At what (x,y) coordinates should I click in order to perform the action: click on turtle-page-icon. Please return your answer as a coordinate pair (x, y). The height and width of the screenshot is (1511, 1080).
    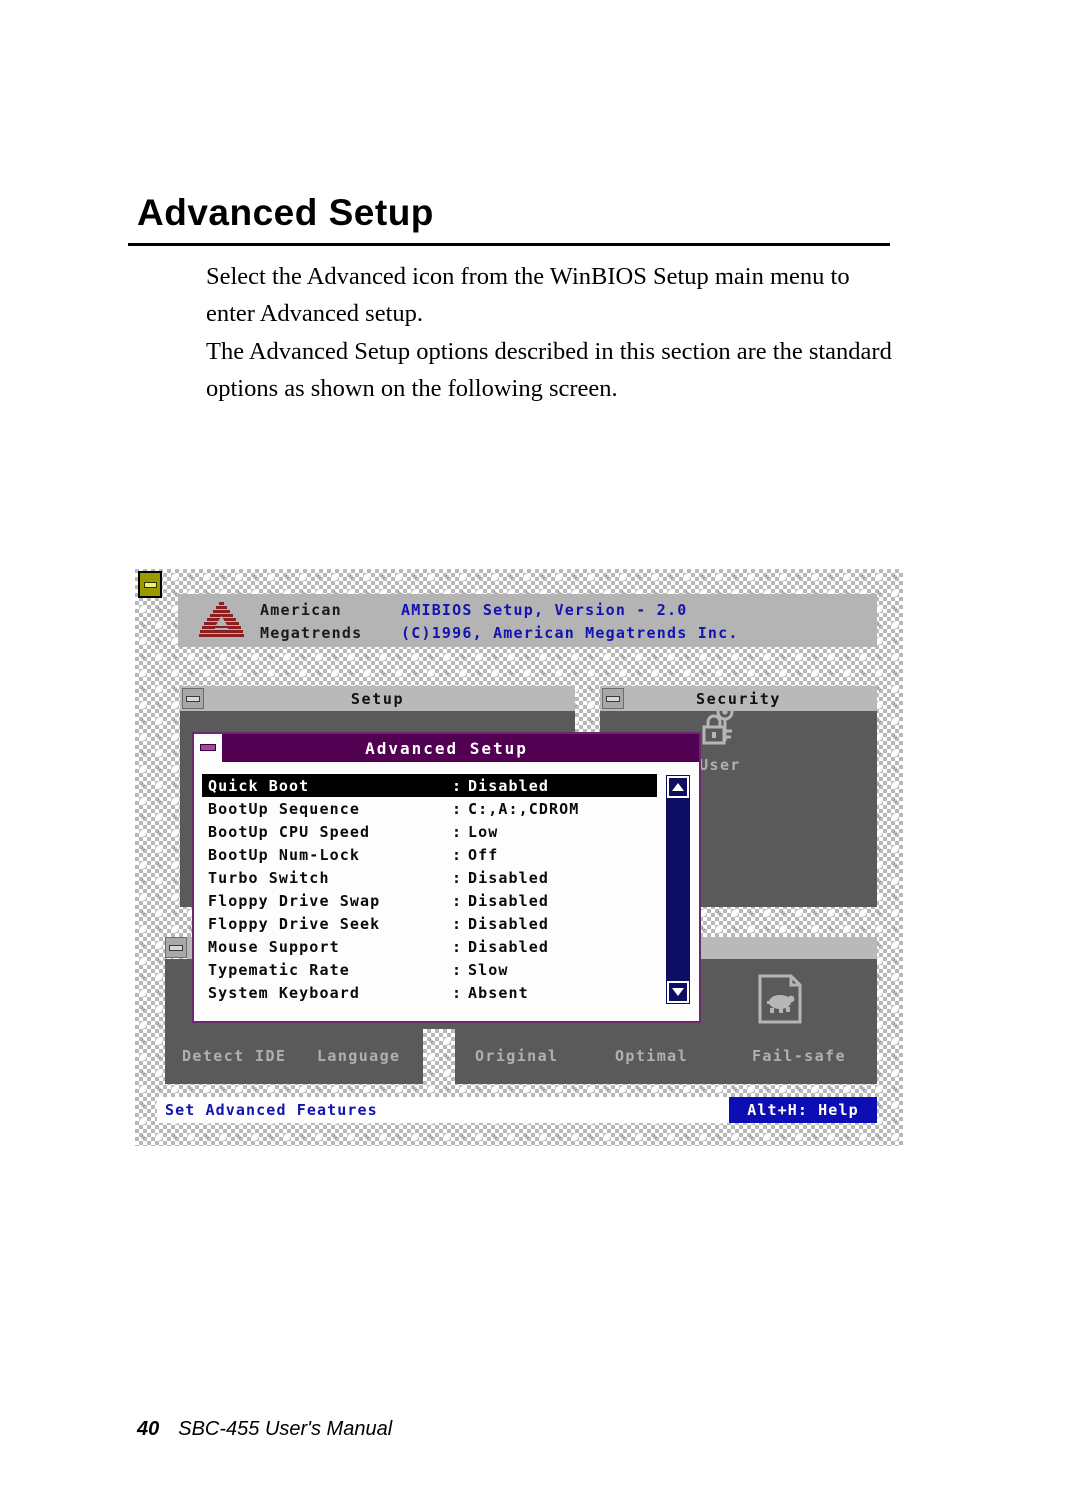
    Looking at the image, I should click on (780, 999).